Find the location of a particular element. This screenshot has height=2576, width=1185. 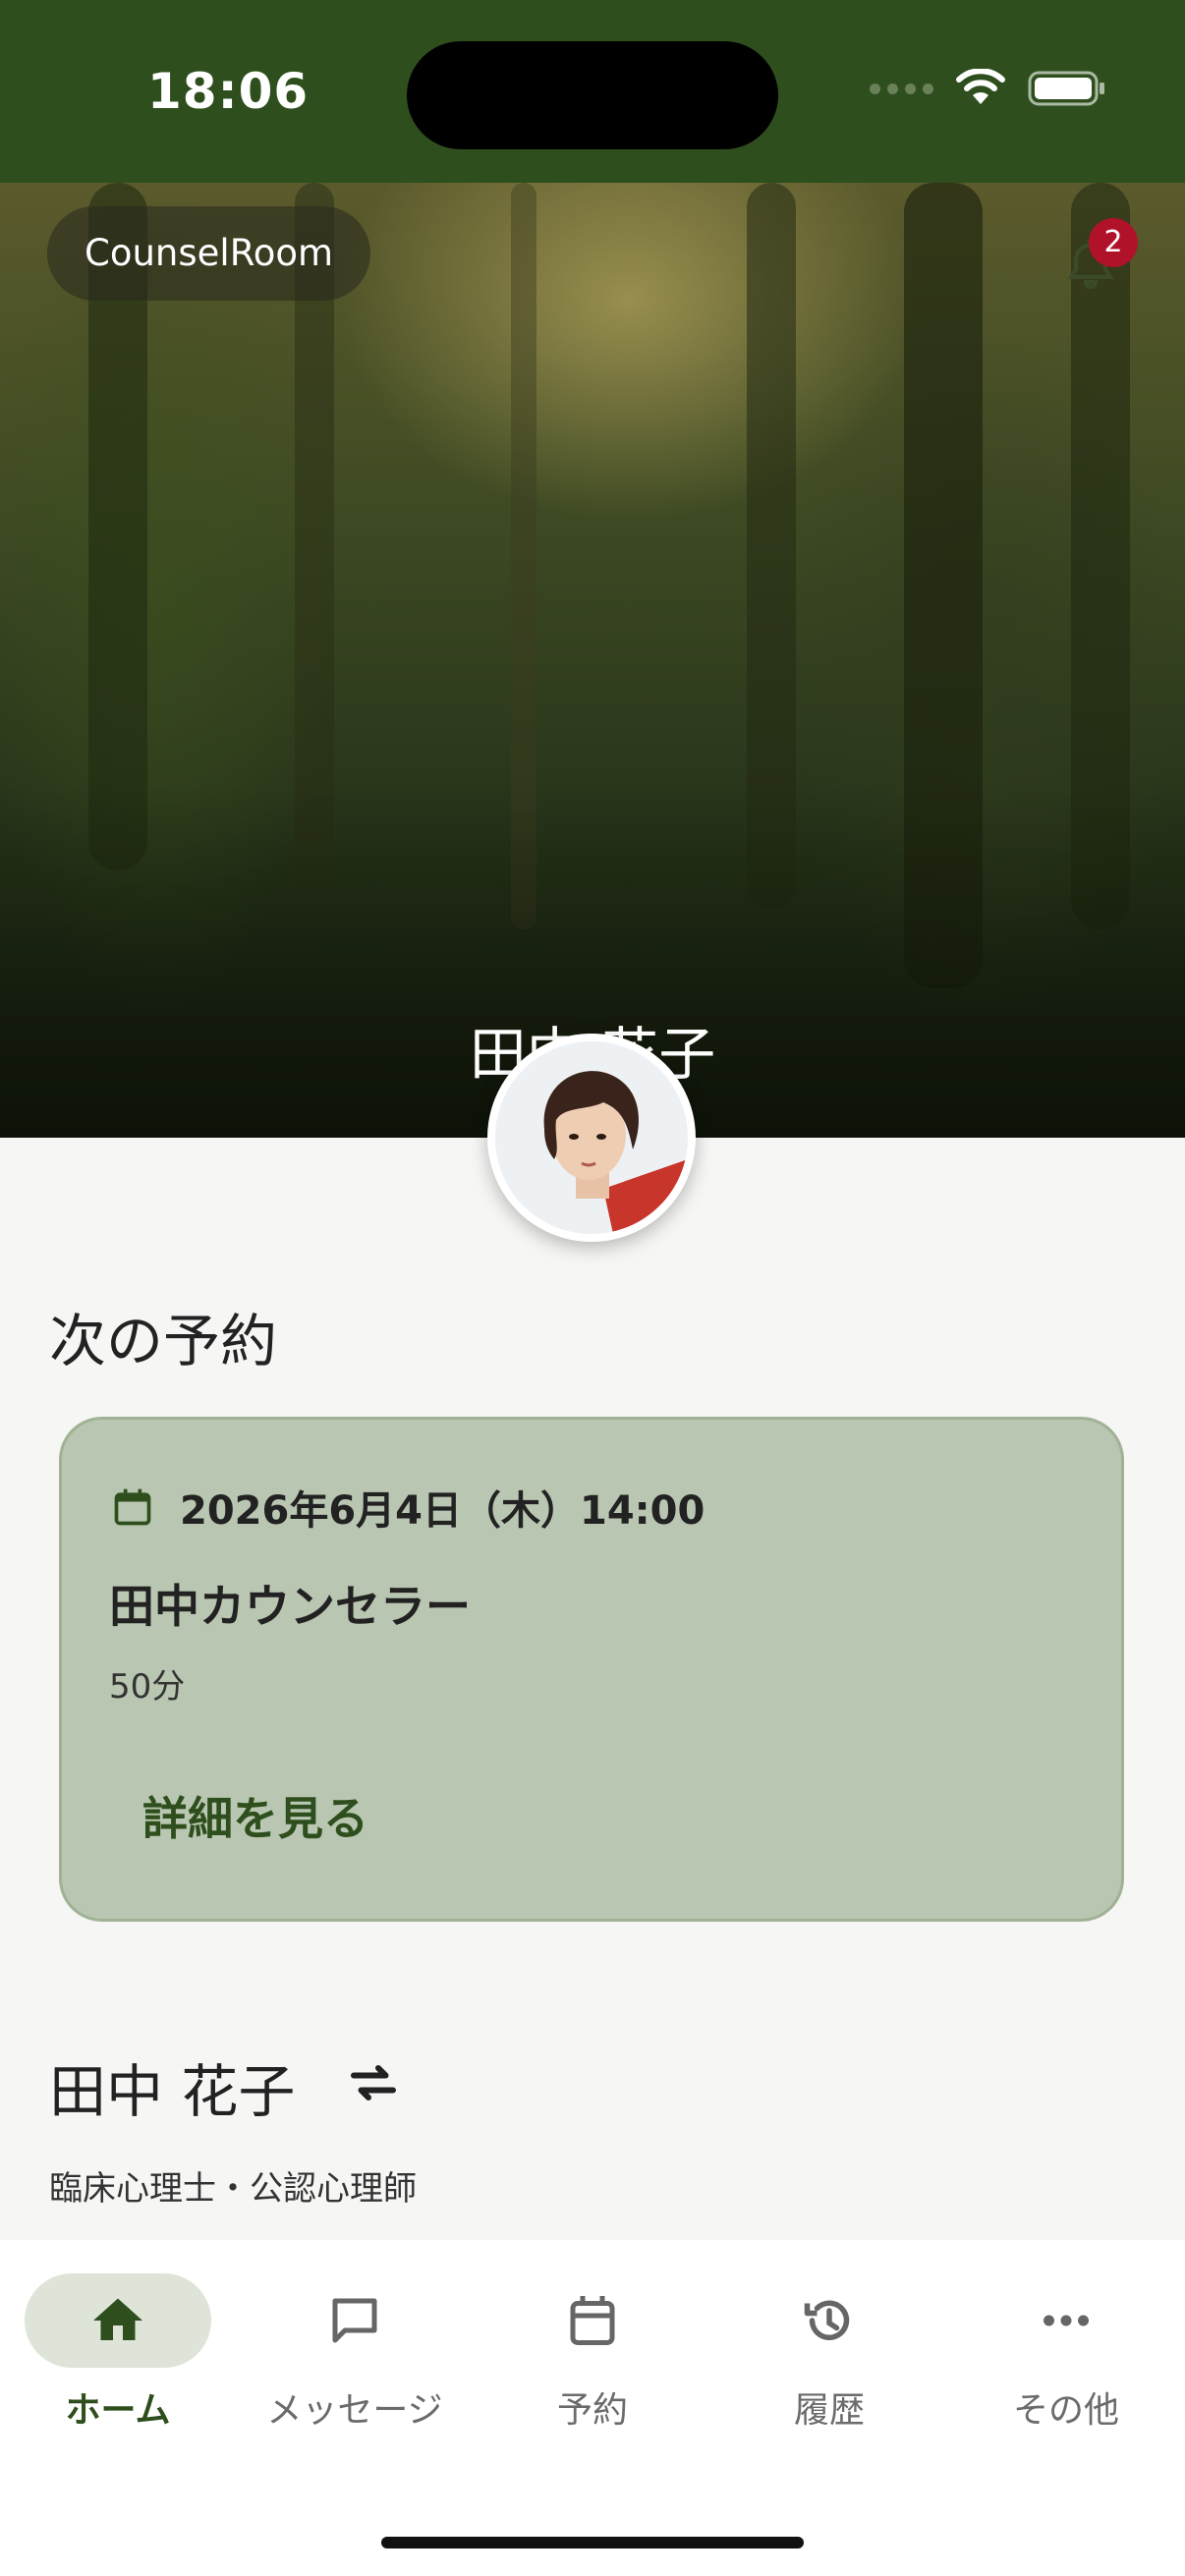

history-icon is located at coordinates (827, 2320).